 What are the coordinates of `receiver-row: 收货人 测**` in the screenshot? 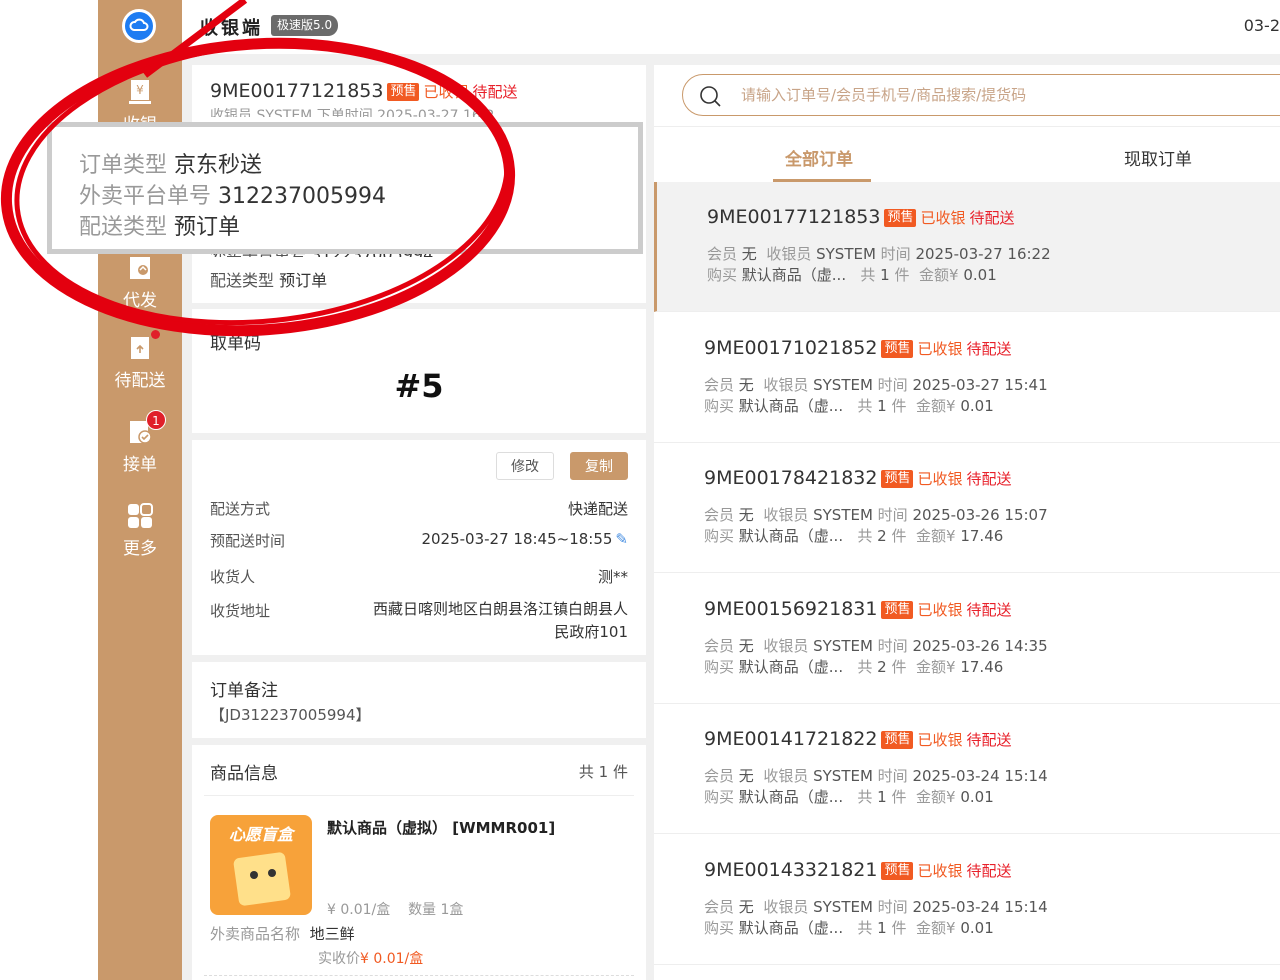 It's located at (419, 577).